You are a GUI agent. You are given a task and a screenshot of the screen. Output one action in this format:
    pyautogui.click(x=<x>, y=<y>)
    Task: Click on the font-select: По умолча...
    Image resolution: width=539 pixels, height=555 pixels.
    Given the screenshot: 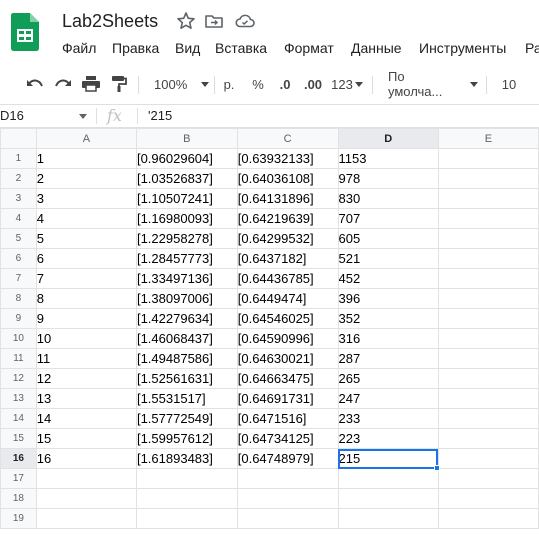 What is the action you would take?
    pyautogui.click(x=429, y=84)
    